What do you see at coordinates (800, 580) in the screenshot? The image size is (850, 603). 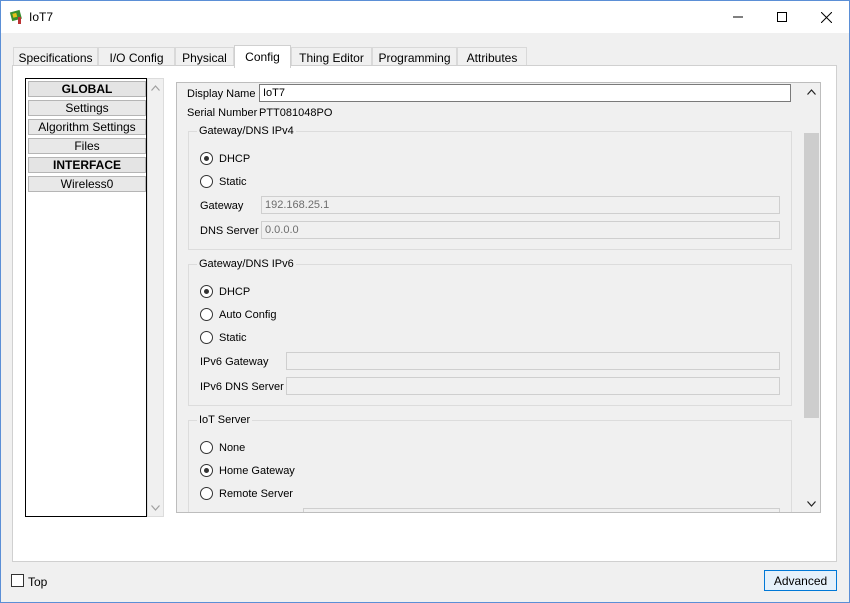 I see `advanced-button: Advanced` at bounding box center [800, 580].